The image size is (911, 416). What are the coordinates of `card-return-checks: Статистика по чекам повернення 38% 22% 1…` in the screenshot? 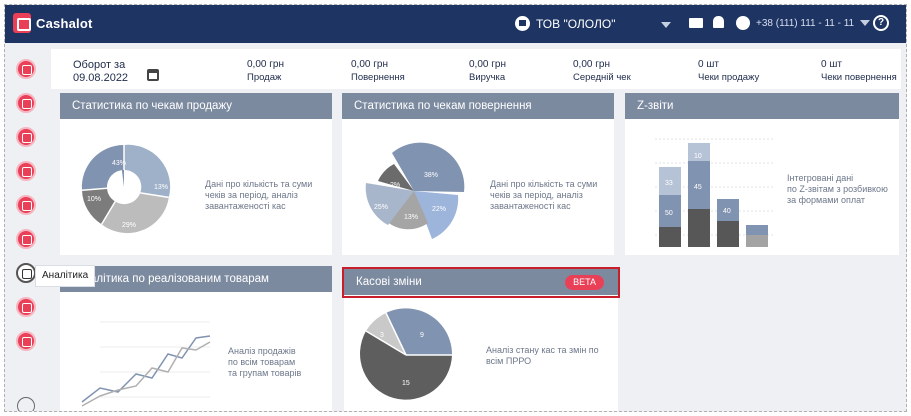 It's located at (478, 174).